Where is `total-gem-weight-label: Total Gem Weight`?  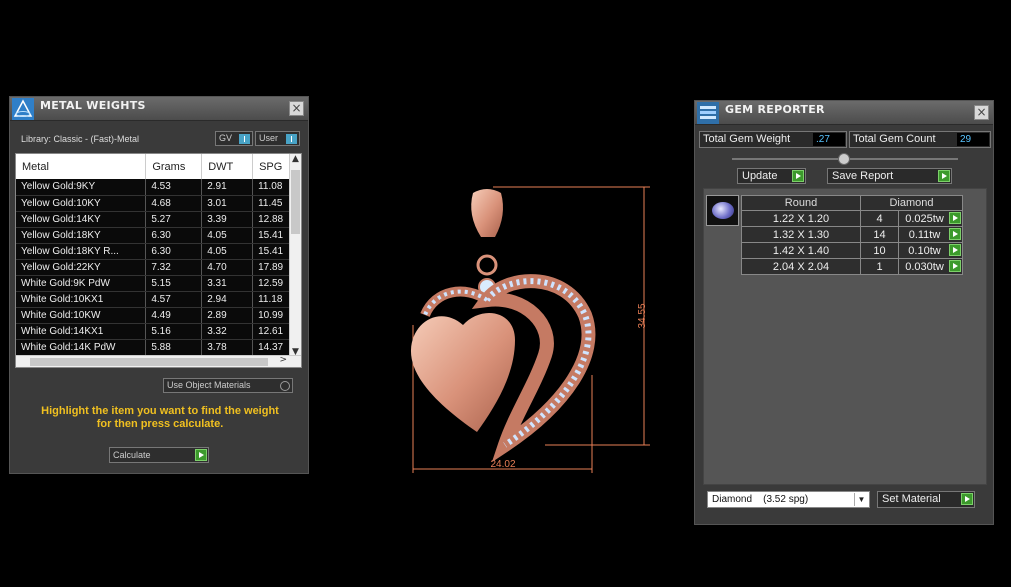 total-gem-weight-label: Total Gem Weight is located at coordinates (747, 139).